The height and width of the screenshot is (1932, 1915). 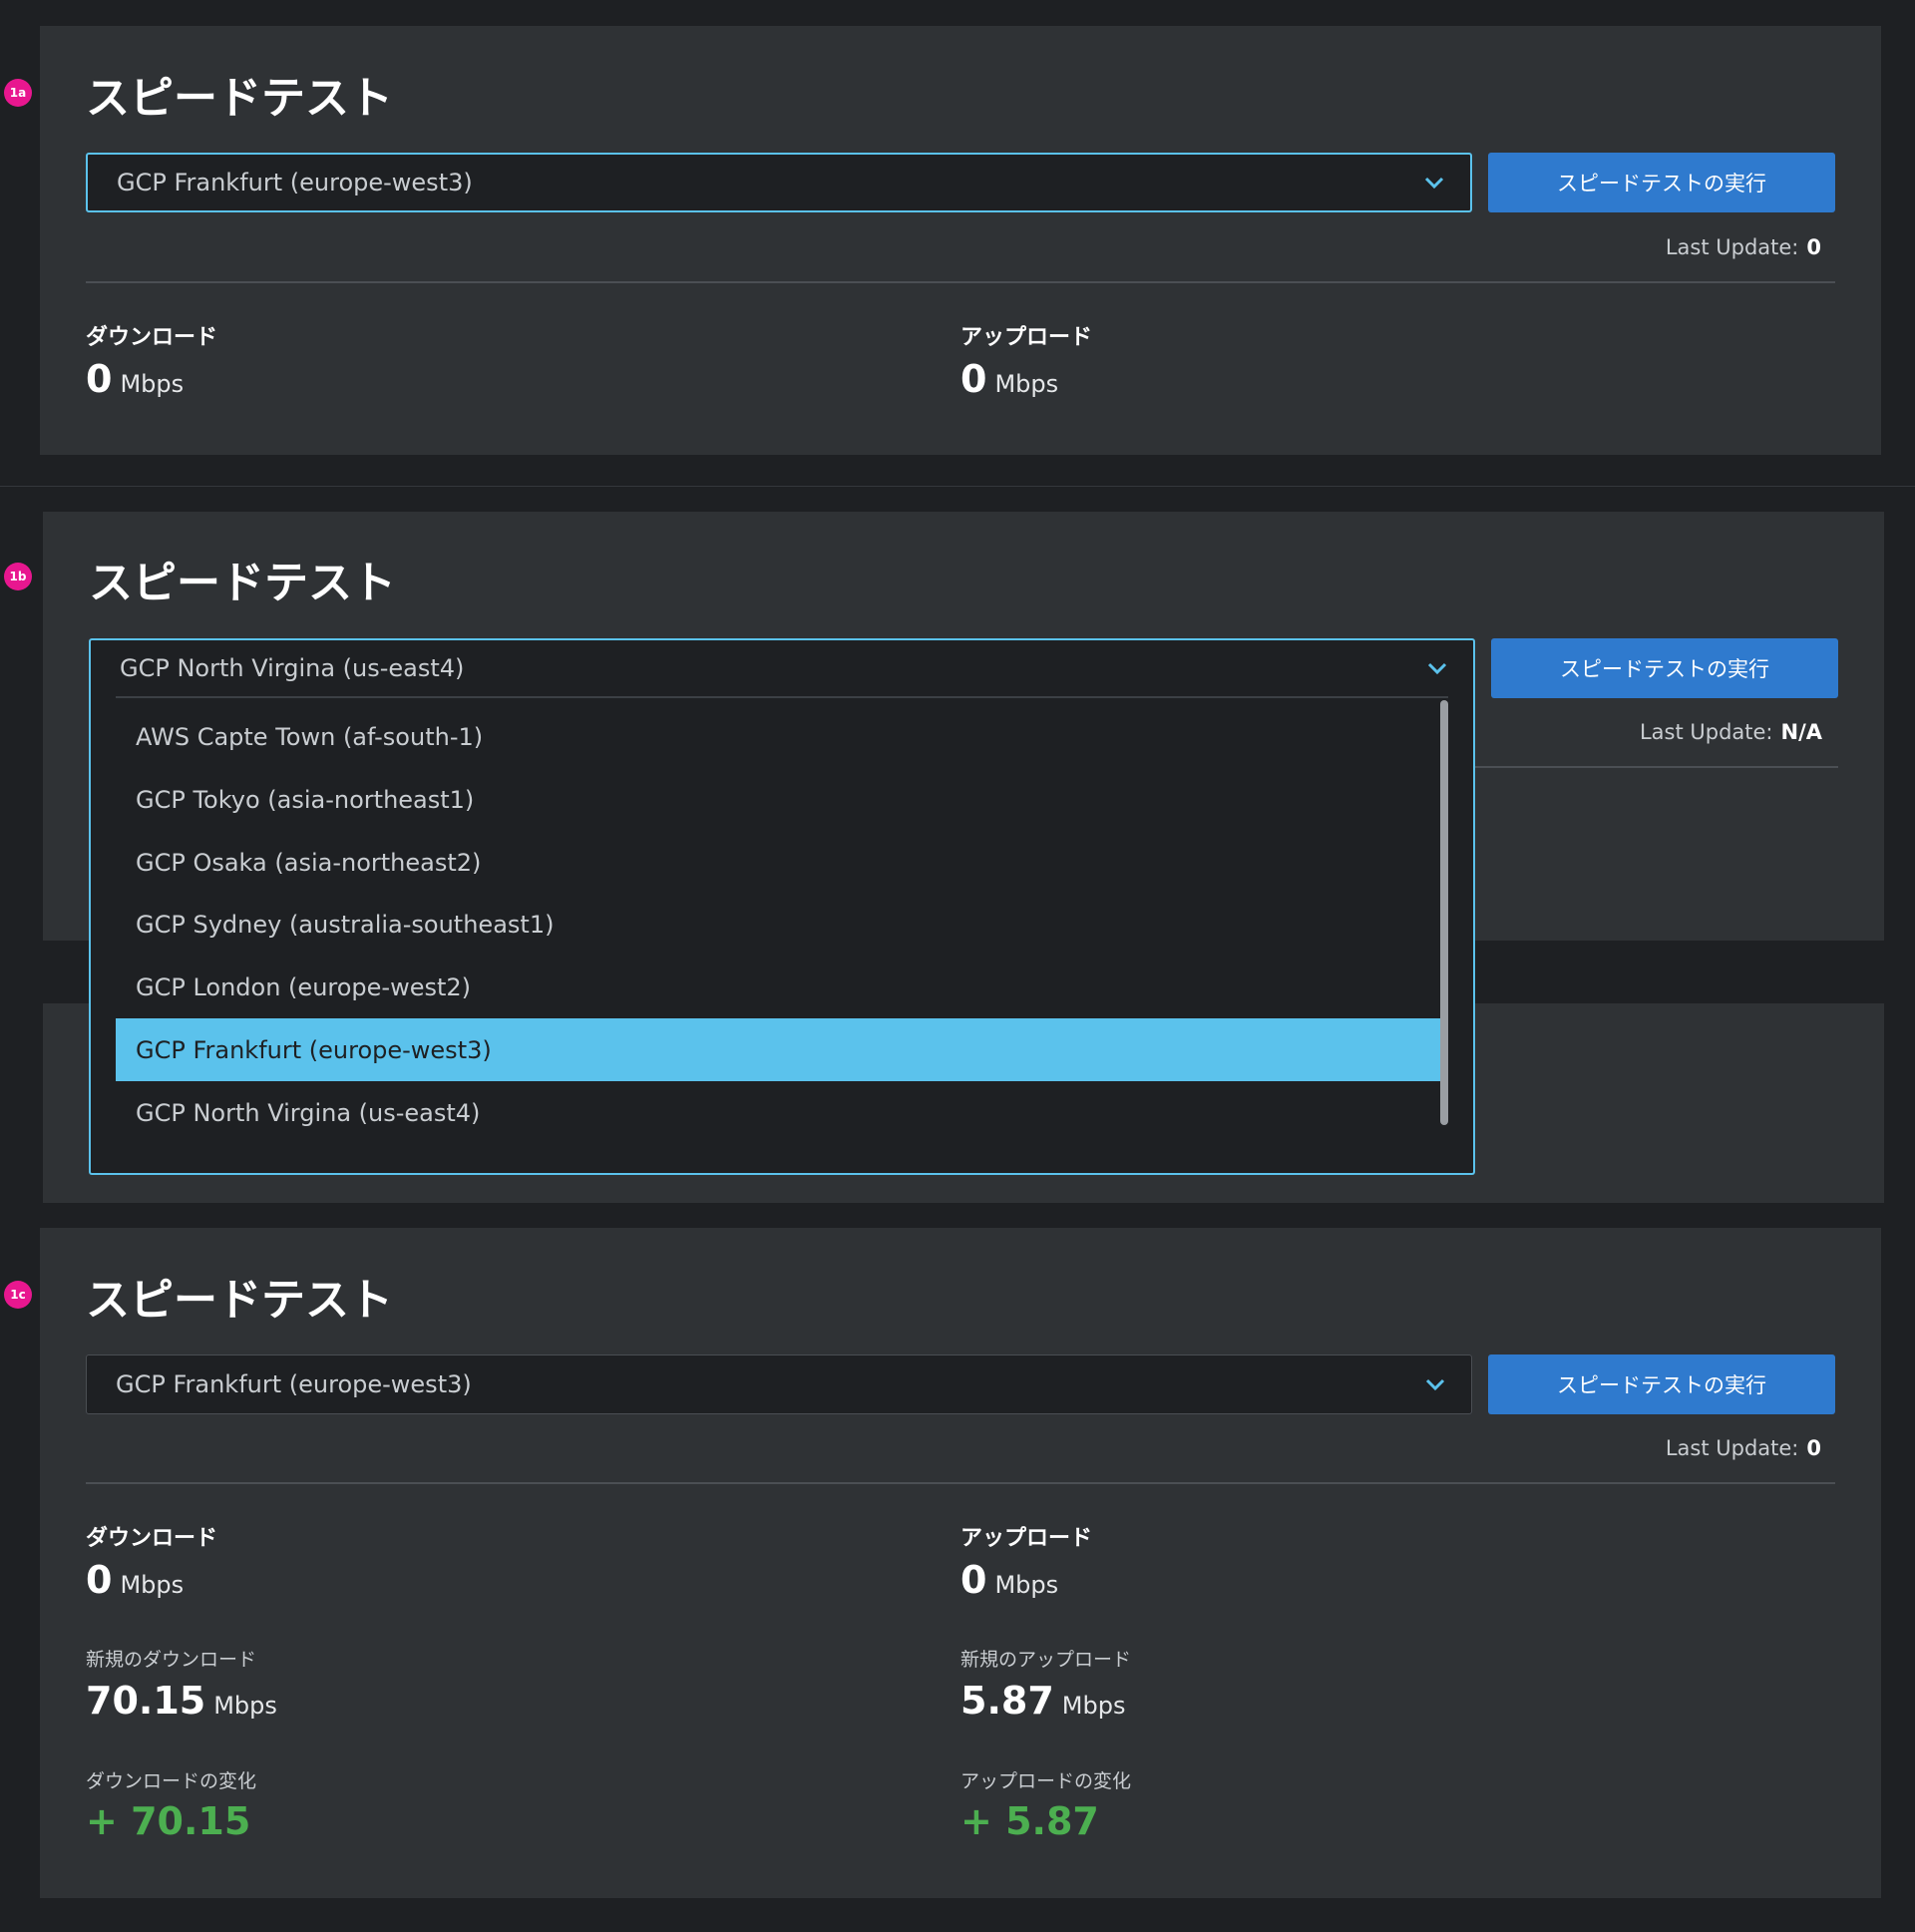 I want to click on new-download-unit: Mbps, so click(x=245, y=1706).